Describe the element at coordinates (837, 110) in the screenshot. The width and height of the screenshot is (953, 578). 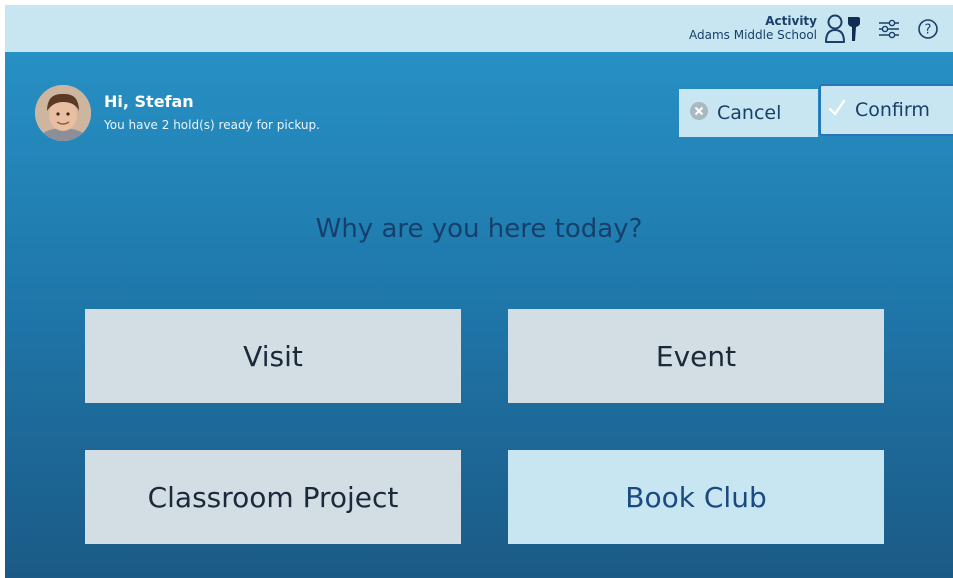
I see `checkmark-icon` at that location.